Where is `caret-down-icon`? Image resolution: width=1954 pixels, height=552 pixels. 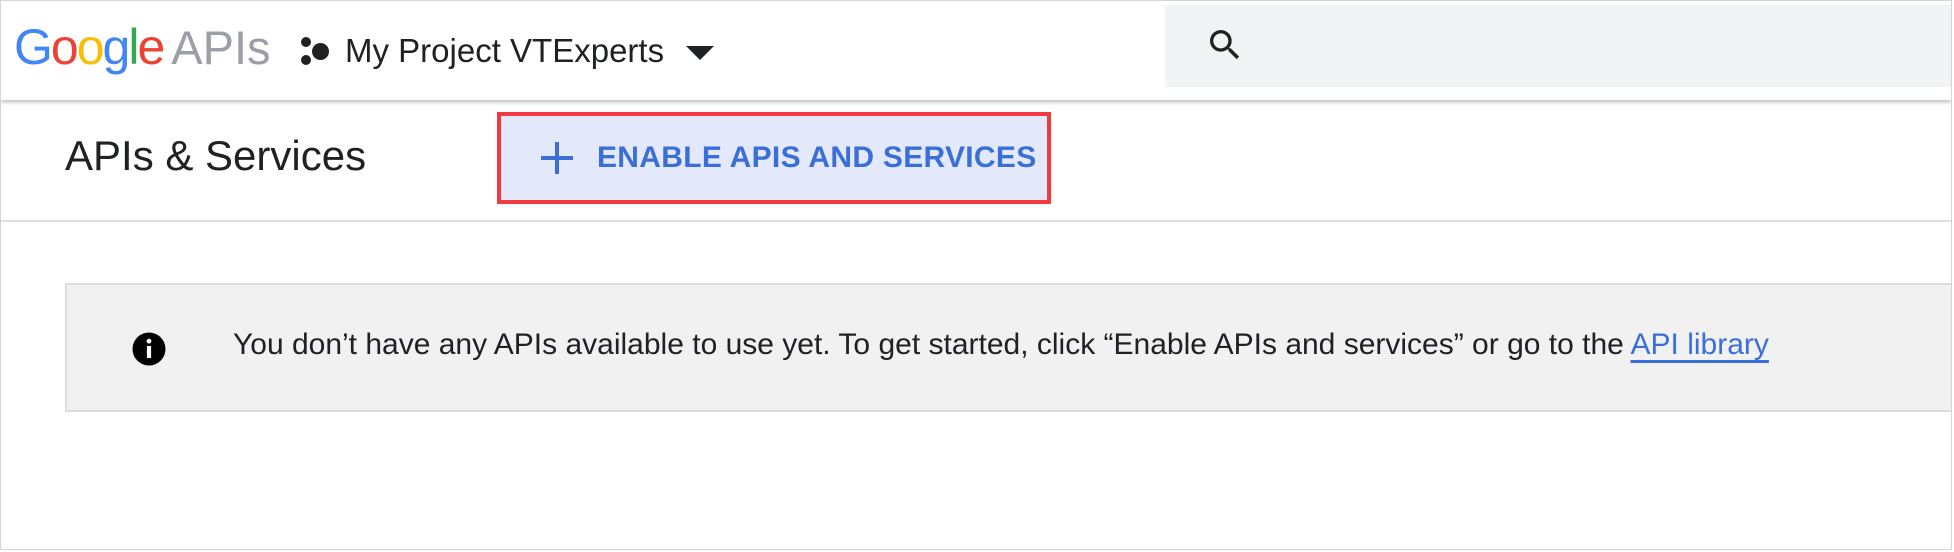
caret-down-icon is located at coordinates (700, 53).